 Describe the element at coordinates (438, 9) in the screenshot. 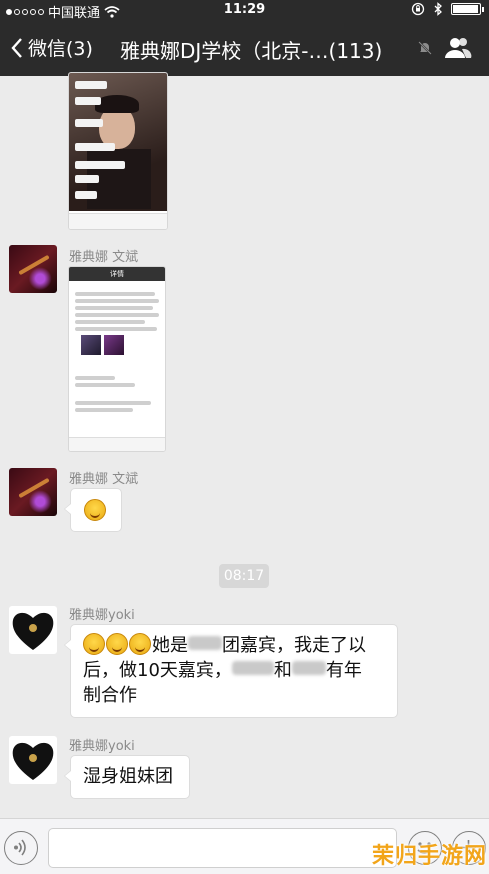

I see `bluetooth-icon` at that location.